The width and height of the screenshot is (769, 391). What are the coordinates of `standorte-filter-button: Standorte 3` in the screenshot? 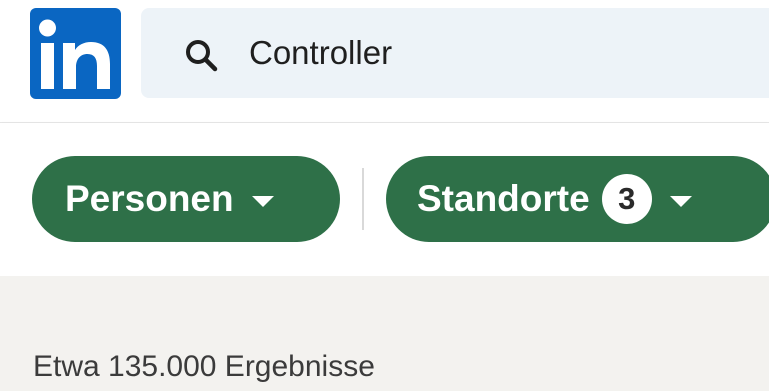 It's located at (577, 199).